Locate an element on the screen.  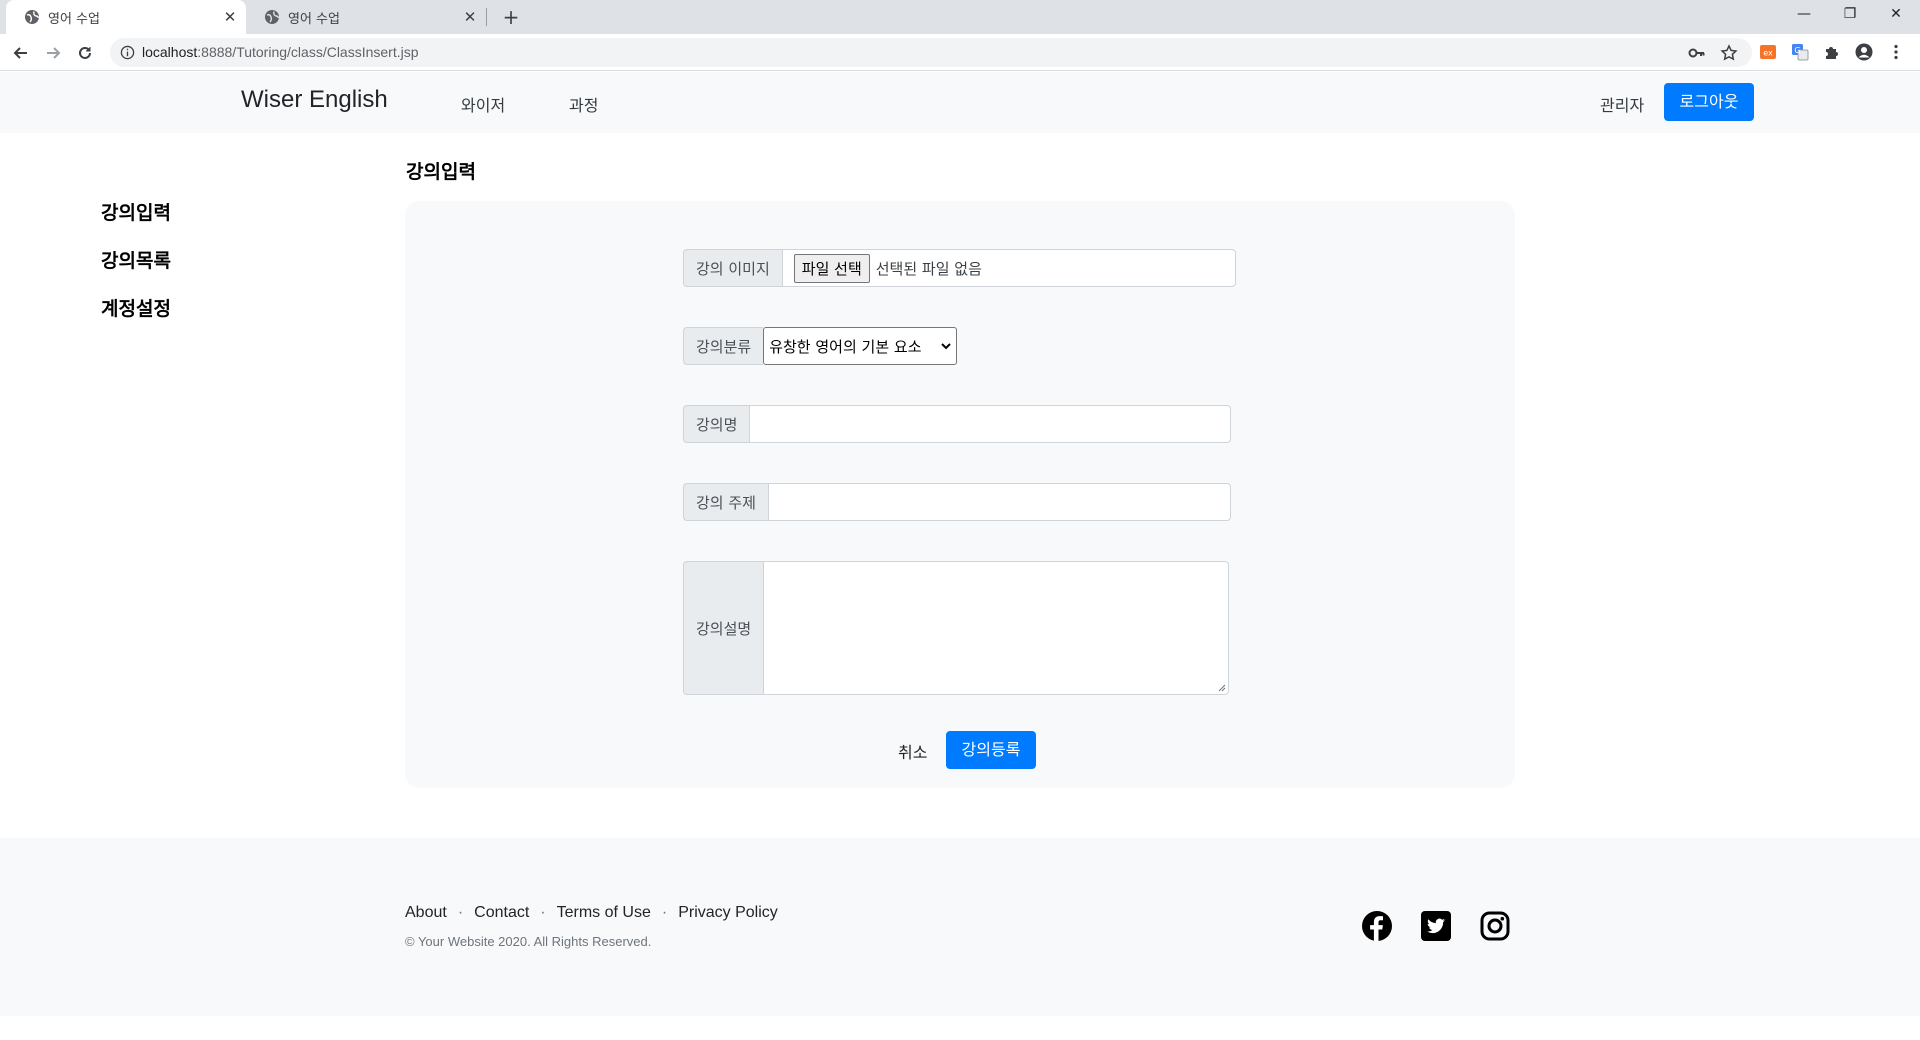
class-image-label: 강의 이미지 is located at coordinates (732, 268).